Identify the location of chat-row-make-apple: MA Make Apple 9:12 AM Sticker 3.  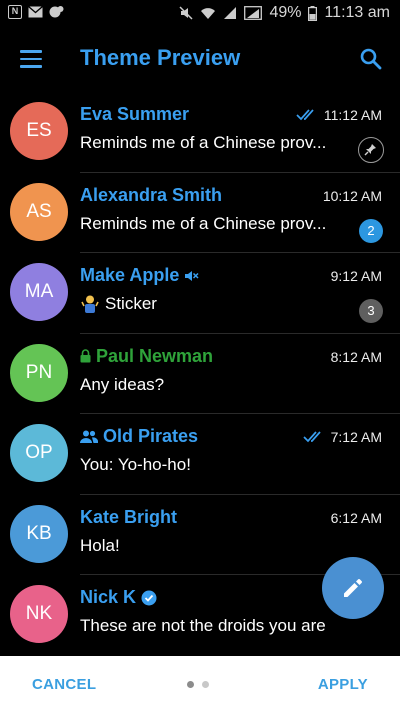
(200, 293).